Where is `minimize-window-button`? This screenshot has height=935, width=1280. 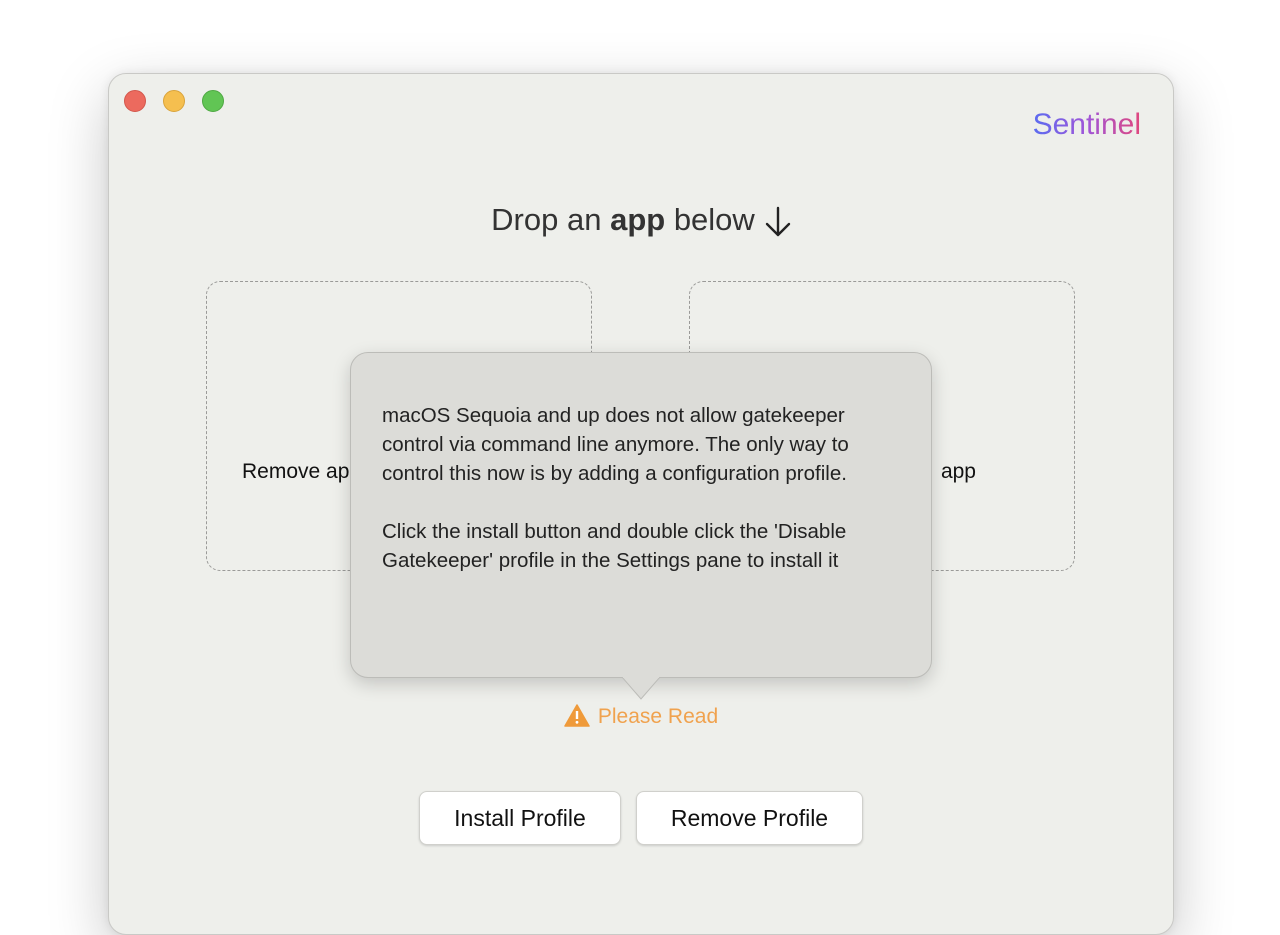 minimize-window-button is located at coordinates (174, 101).